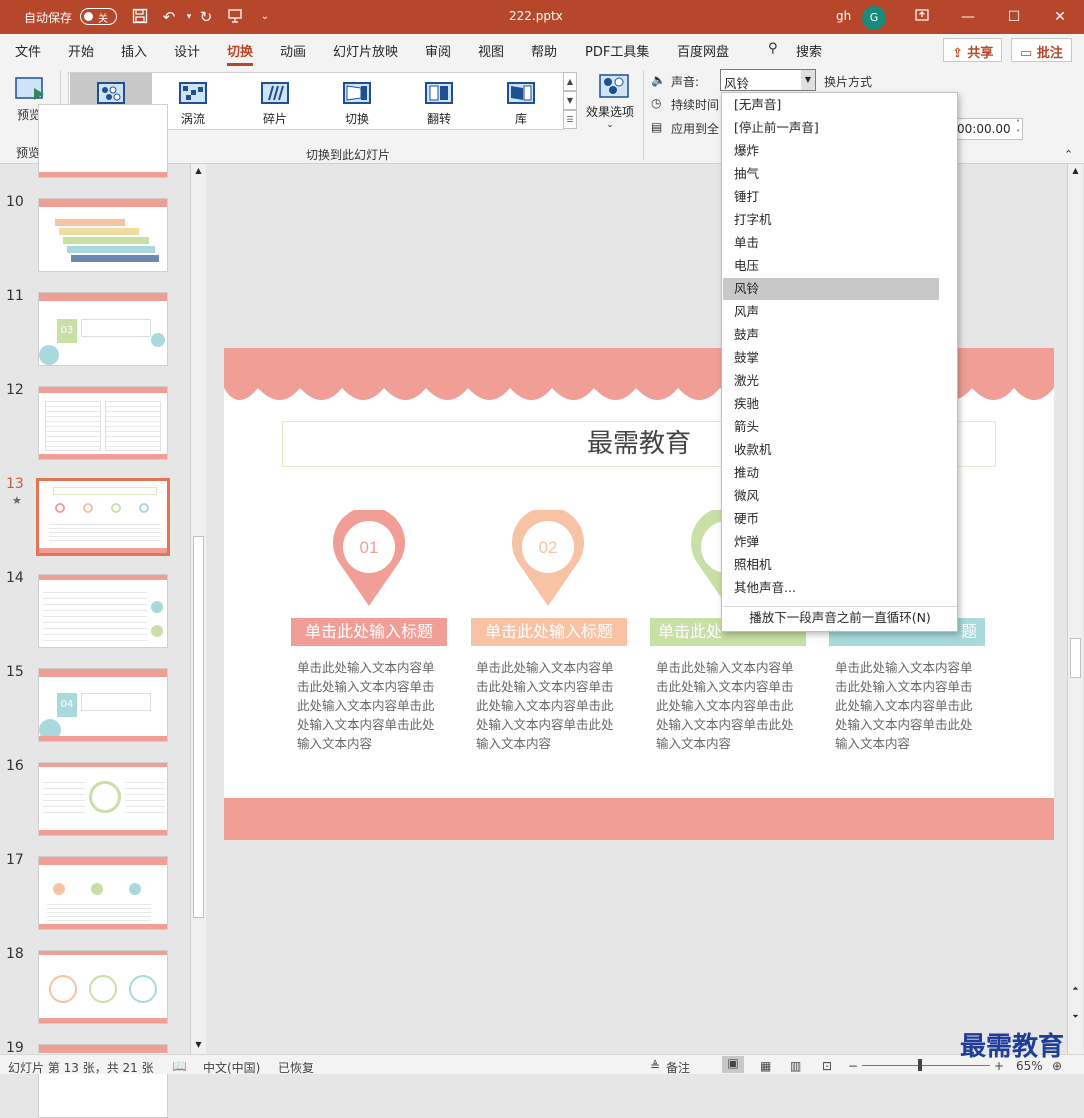 This screenshot has width=1084, height=1118. What do you see at coordinates (831, 105) in the screenshot?
I see `sound-option: [无声音]` at bounding box center [831, 105].